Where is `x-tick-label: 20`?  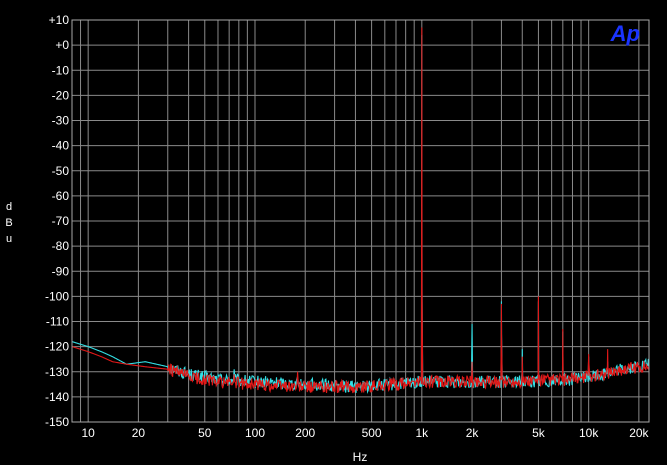
x-tick-label: 20 is located at coordinates (139, 433).